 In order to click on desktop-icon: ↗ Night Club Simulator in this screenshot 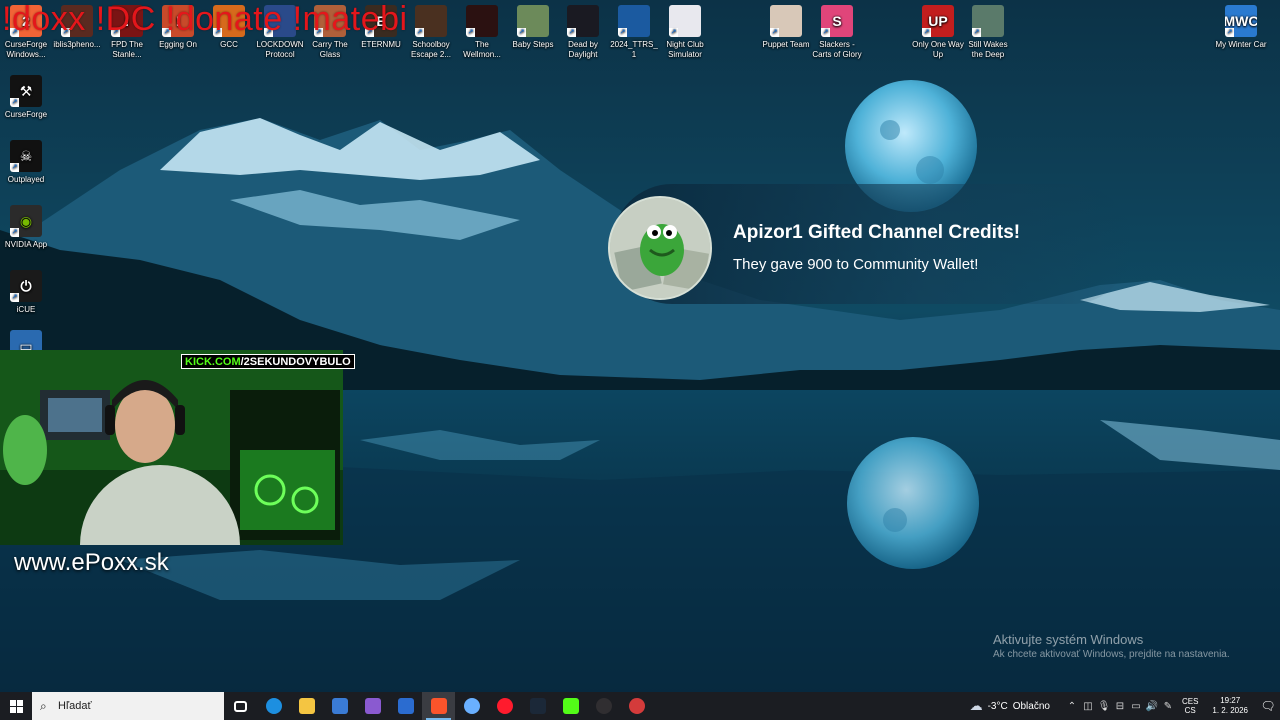, I will do `click(685, 32)`.